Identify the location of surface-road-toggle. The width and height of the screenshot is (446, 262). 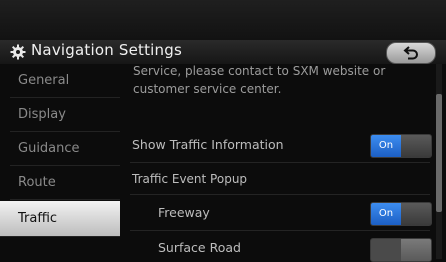
(401, 250).